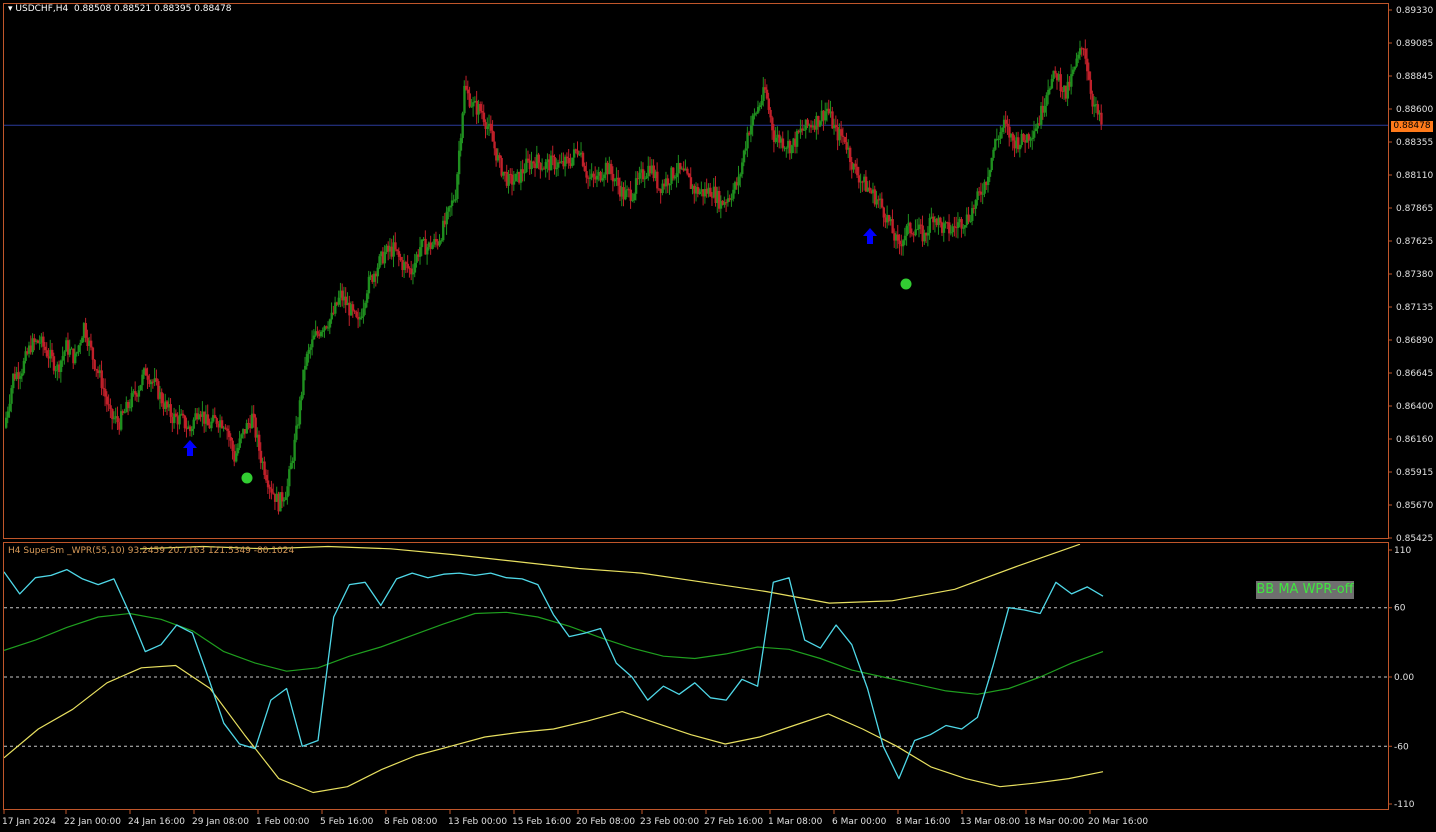 This screenshot has width=1436, height=832. What do you see at coordinates (1414, 407) in the screenshot?
I see `price-tick-label: 0.86400` at bounding box center [1414, 407].